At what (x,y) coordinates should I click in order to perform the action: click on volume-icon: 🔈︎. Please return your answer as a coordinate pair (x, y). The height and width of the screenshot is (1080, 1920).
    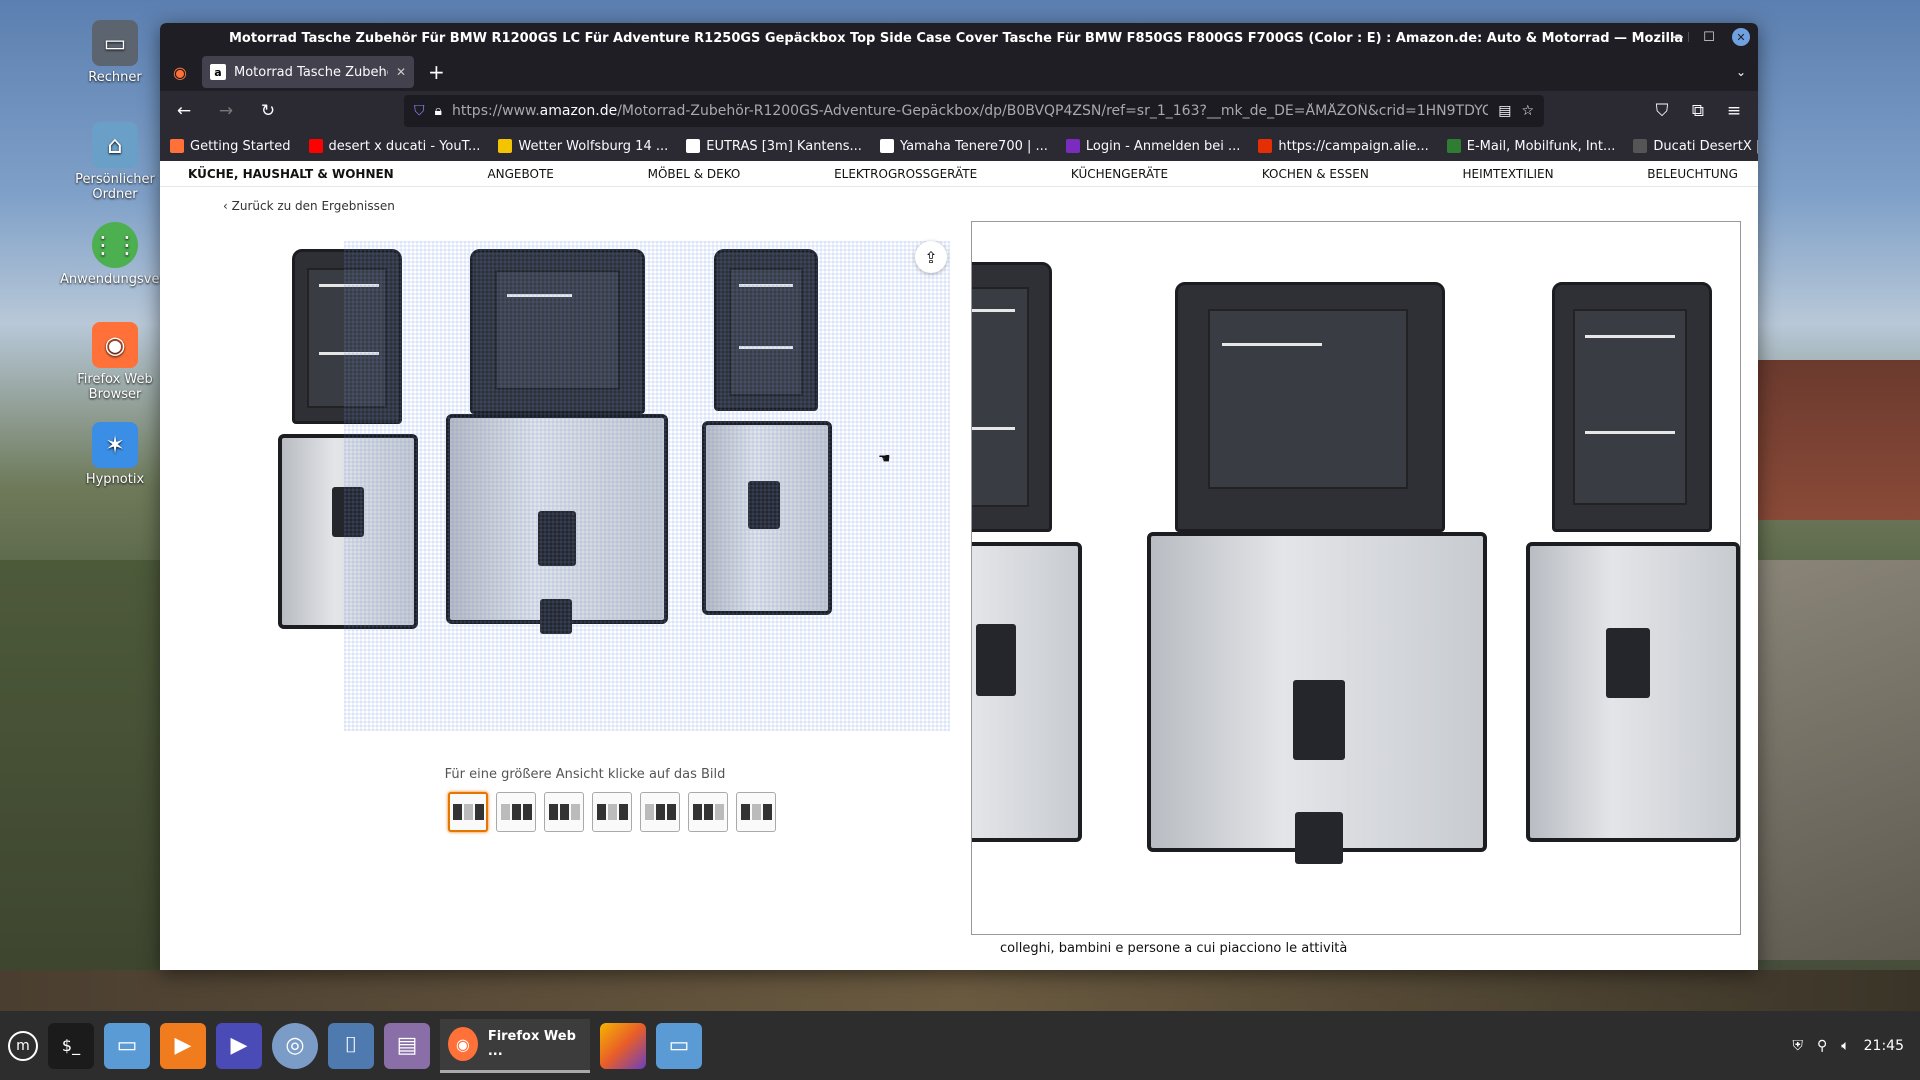
    Looking at the image, I should click on (1845, 1046).